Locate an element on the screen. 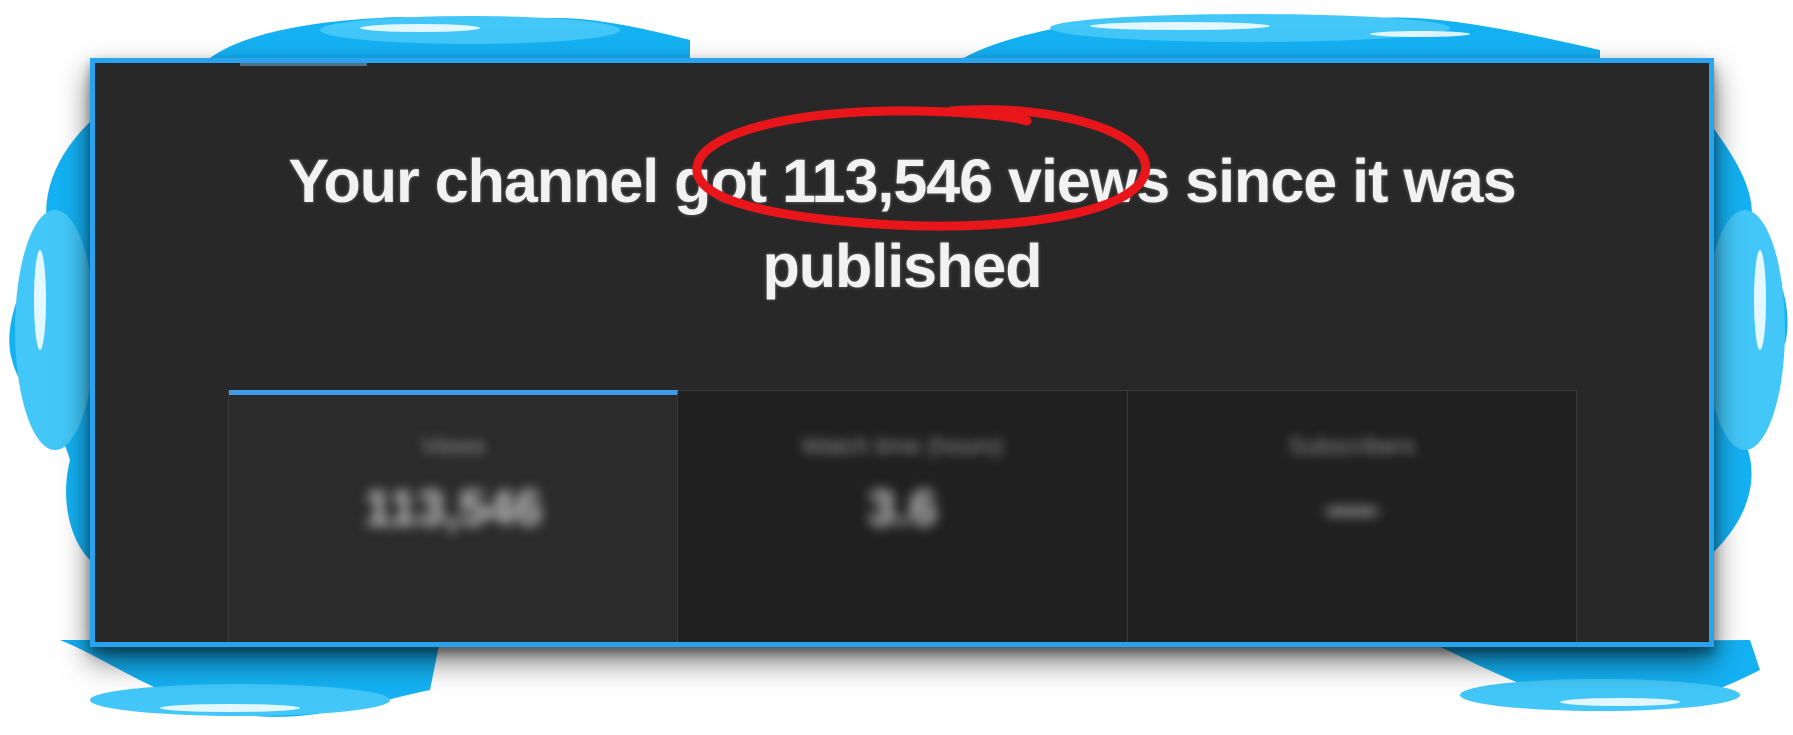 This screenshot has height=735, width=1793. stat-value: 113,546 is located at coordinates (453, 508).